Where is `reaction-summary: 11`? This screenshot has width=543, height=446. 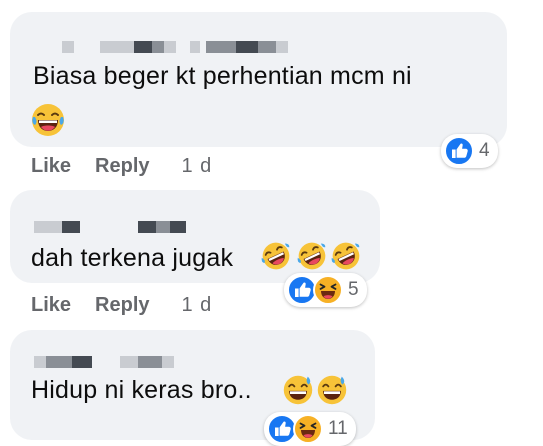 reaction-summary: 11 is located at coordinates (310, 429).